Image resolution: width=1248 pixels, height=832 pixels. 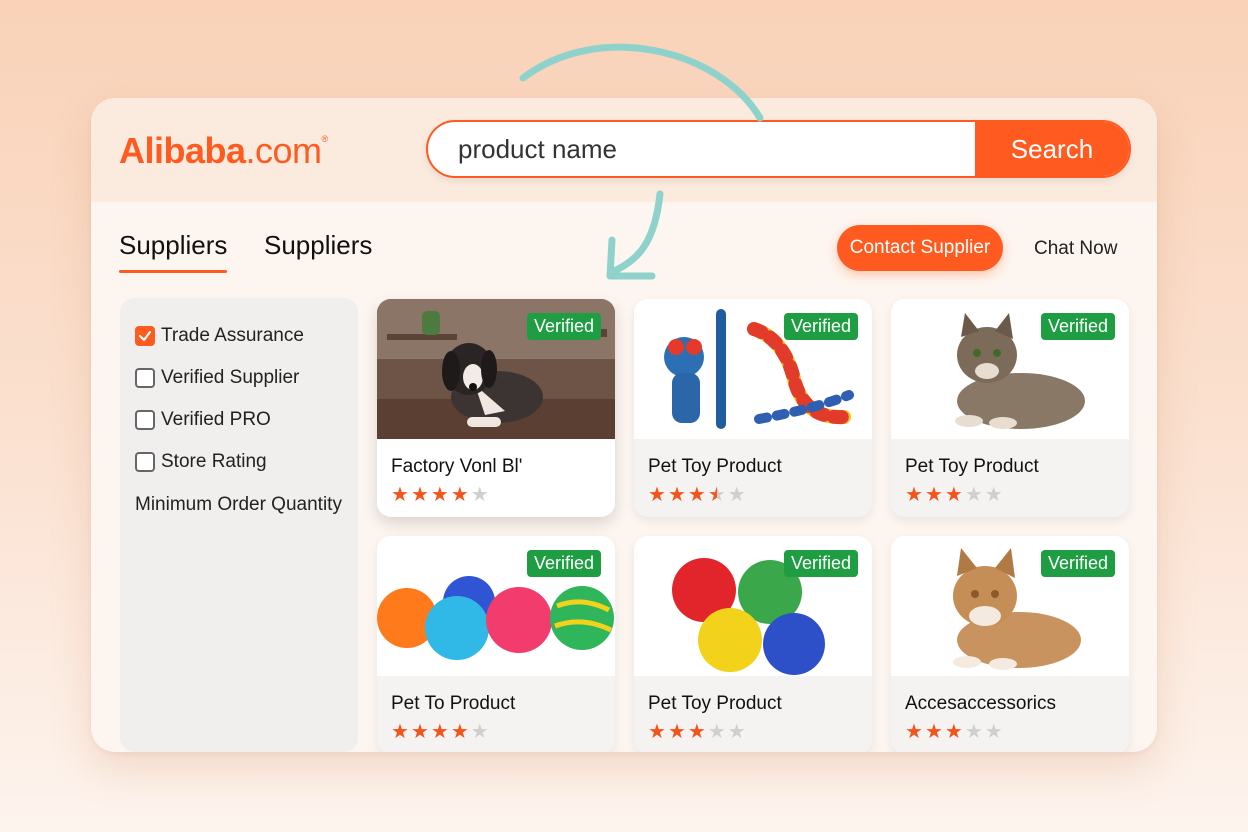 I want to click on checkbox-checked, so click(x=145, y=336).